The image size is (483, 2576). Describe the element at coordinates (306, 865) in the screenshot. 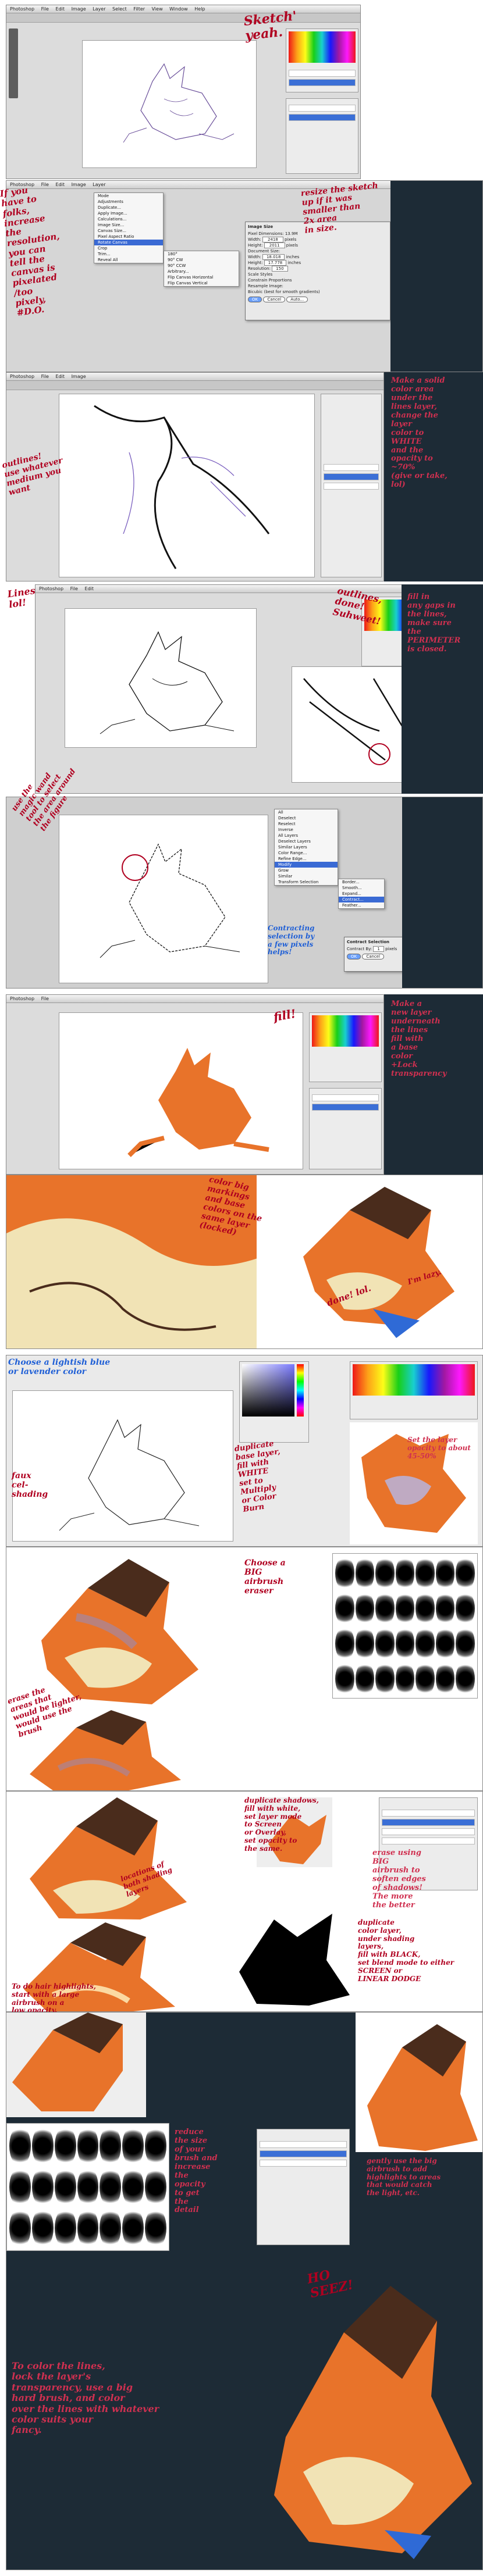

I see `menu-item-modify: Modify` at that location.